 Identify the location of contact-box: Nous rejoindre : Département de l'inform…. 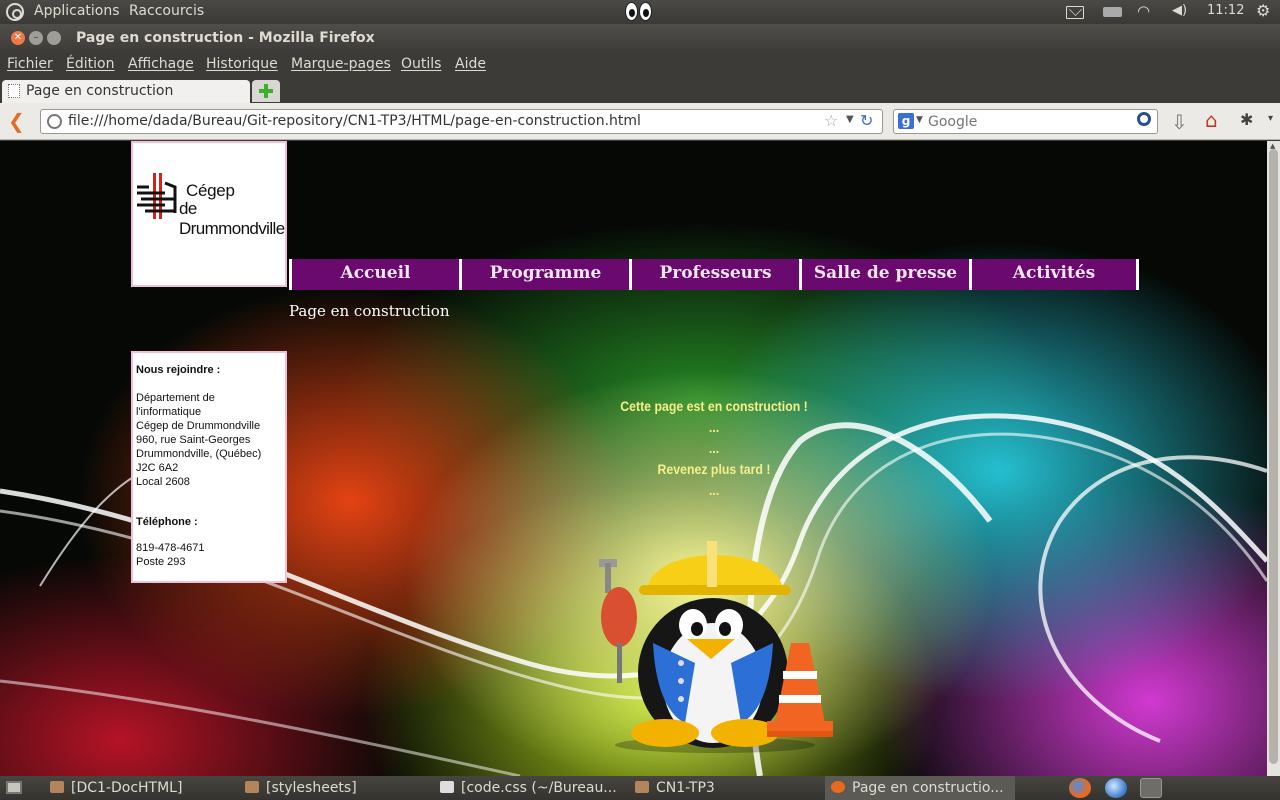
(209, 467).